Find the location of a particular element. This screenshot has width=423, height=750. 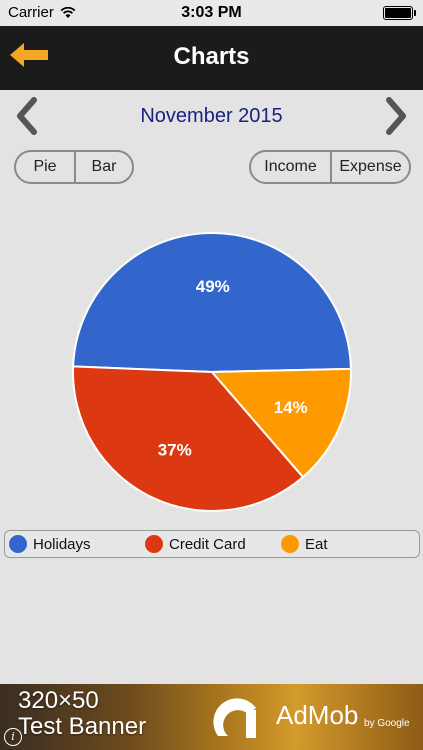

ad-text: 320×50 Test Banner is located at coordinates (82, 714).